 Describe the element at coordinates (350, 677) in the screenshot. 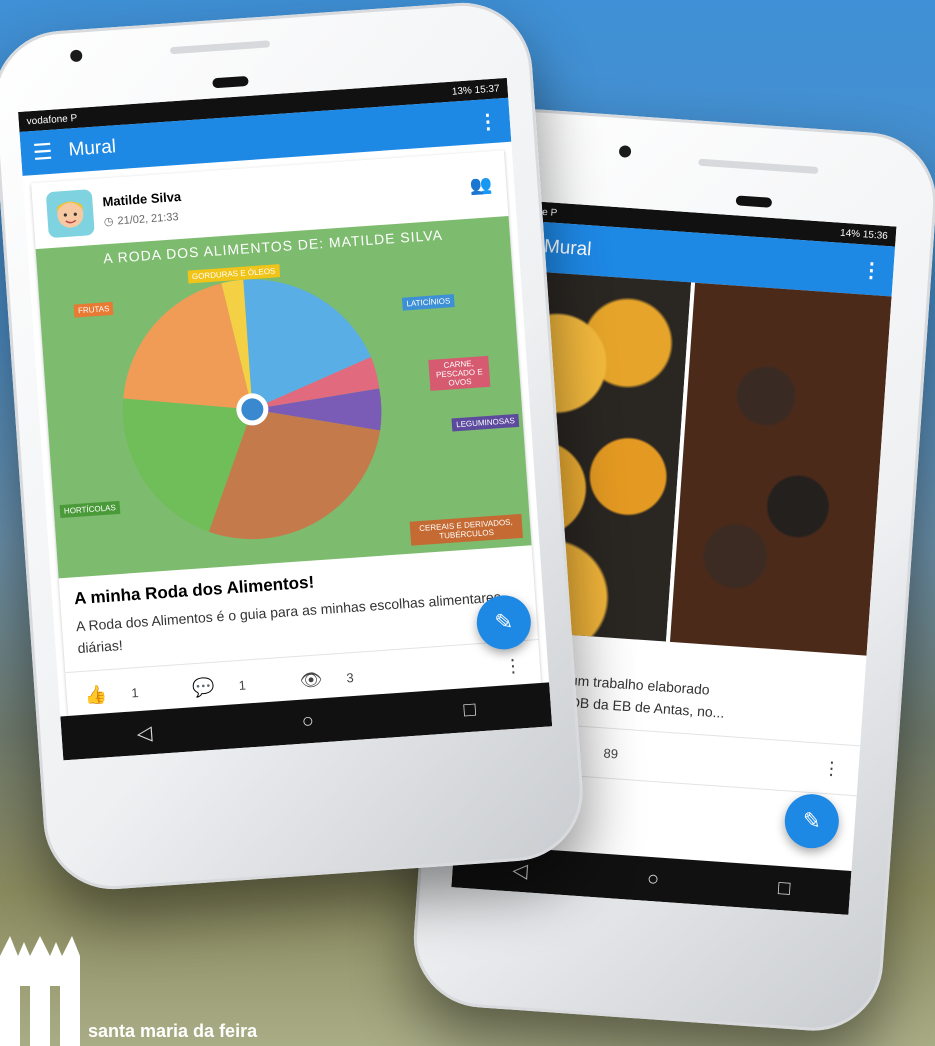

I see `views-count: 3` at that location.